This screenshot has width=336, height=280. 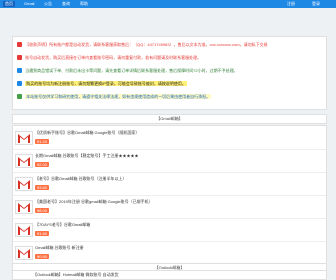 What do you see at coordinates (316, 4) in the screenshot?
I see `nav-login: 登录` at bounding box center [316, 4].